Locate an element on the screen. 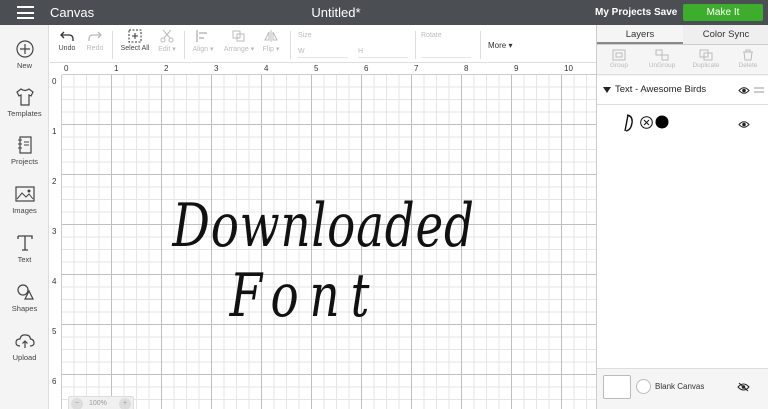 The width and height of the screenshot is (768, 409). ungroup-label: UnGroup is located at coordinates (662, 65).